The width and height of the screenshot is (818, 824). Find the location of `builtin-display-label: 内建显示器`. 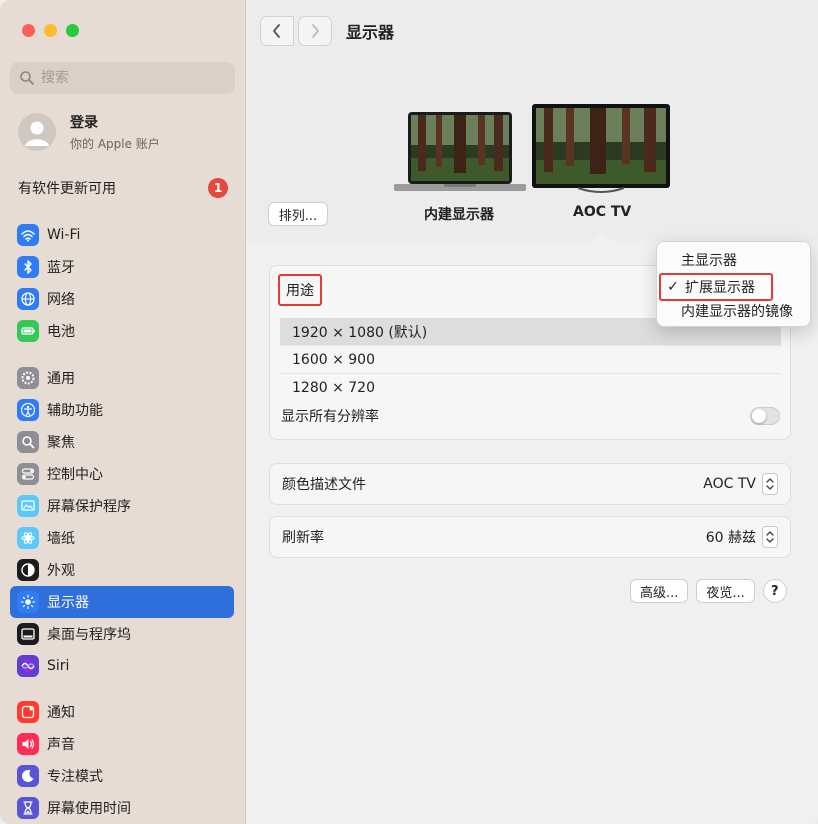

builtin-display-label: 内建显示器 is located at coordinates (459, 215).